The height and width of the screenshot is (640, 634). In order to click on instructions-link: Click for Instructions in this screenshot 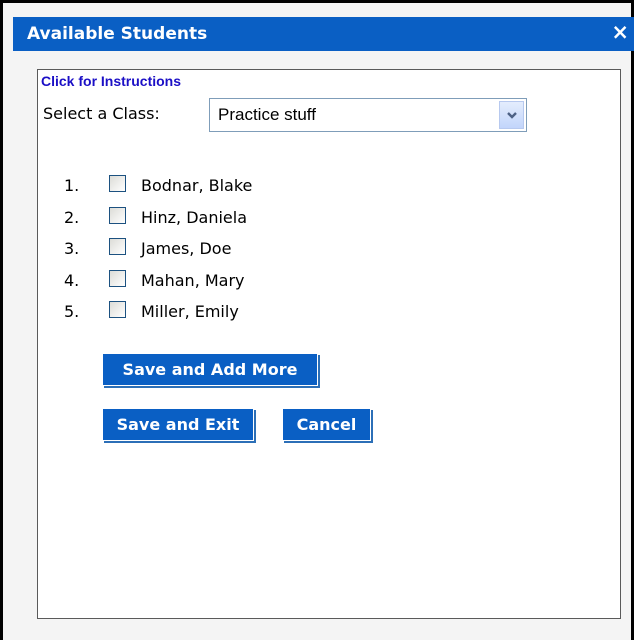, I will do `click(111, 81)`.